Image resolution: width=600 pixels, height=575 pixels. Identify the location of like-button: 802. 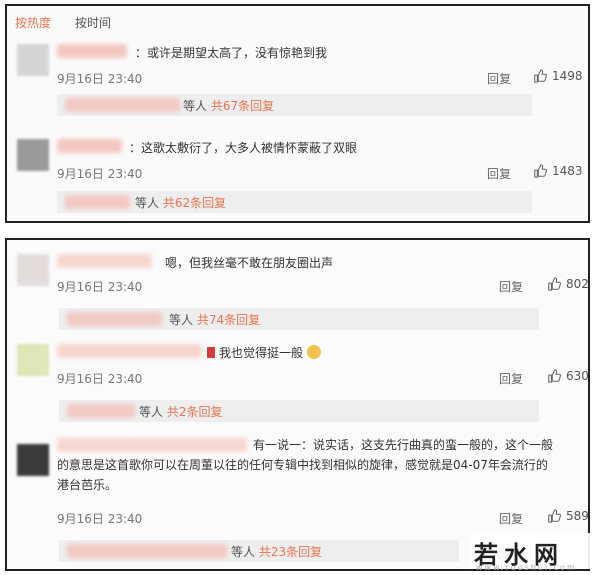
(568, 284).